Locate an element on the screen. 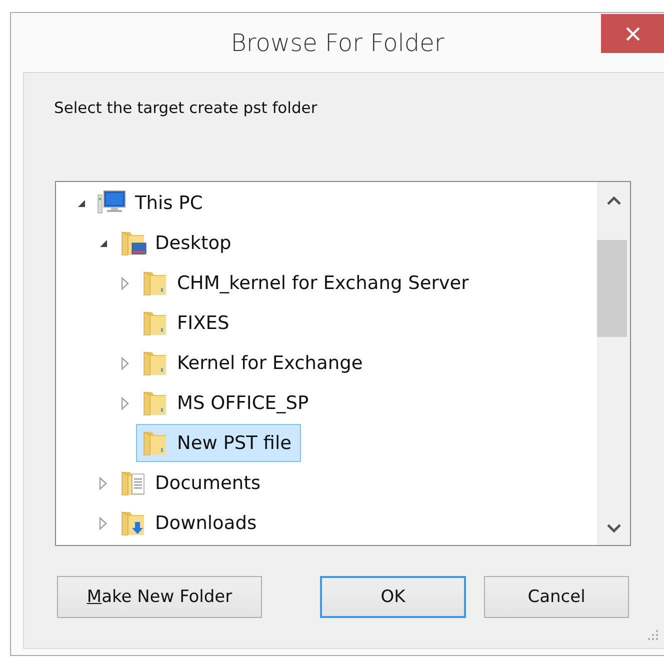  resize-grip-icon is located at coordinates (653, 635).